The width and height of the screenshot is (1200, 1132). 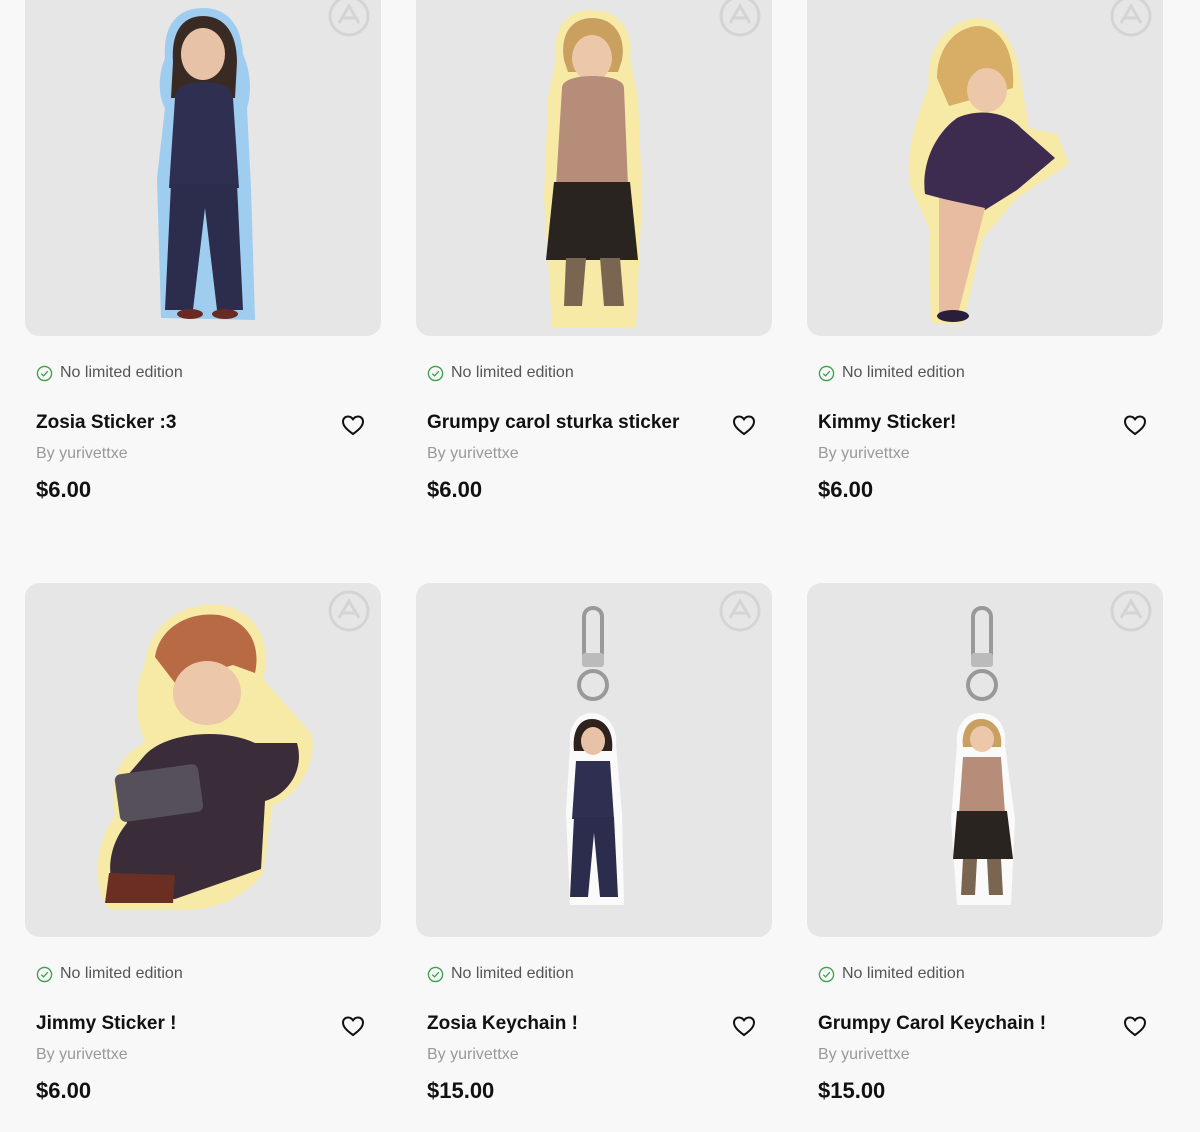 What do you see at coordinates (577, 423) in the screenshot?
I see `product-title: Grumpy carol sturka sticker` at bounding box center [577, 423].